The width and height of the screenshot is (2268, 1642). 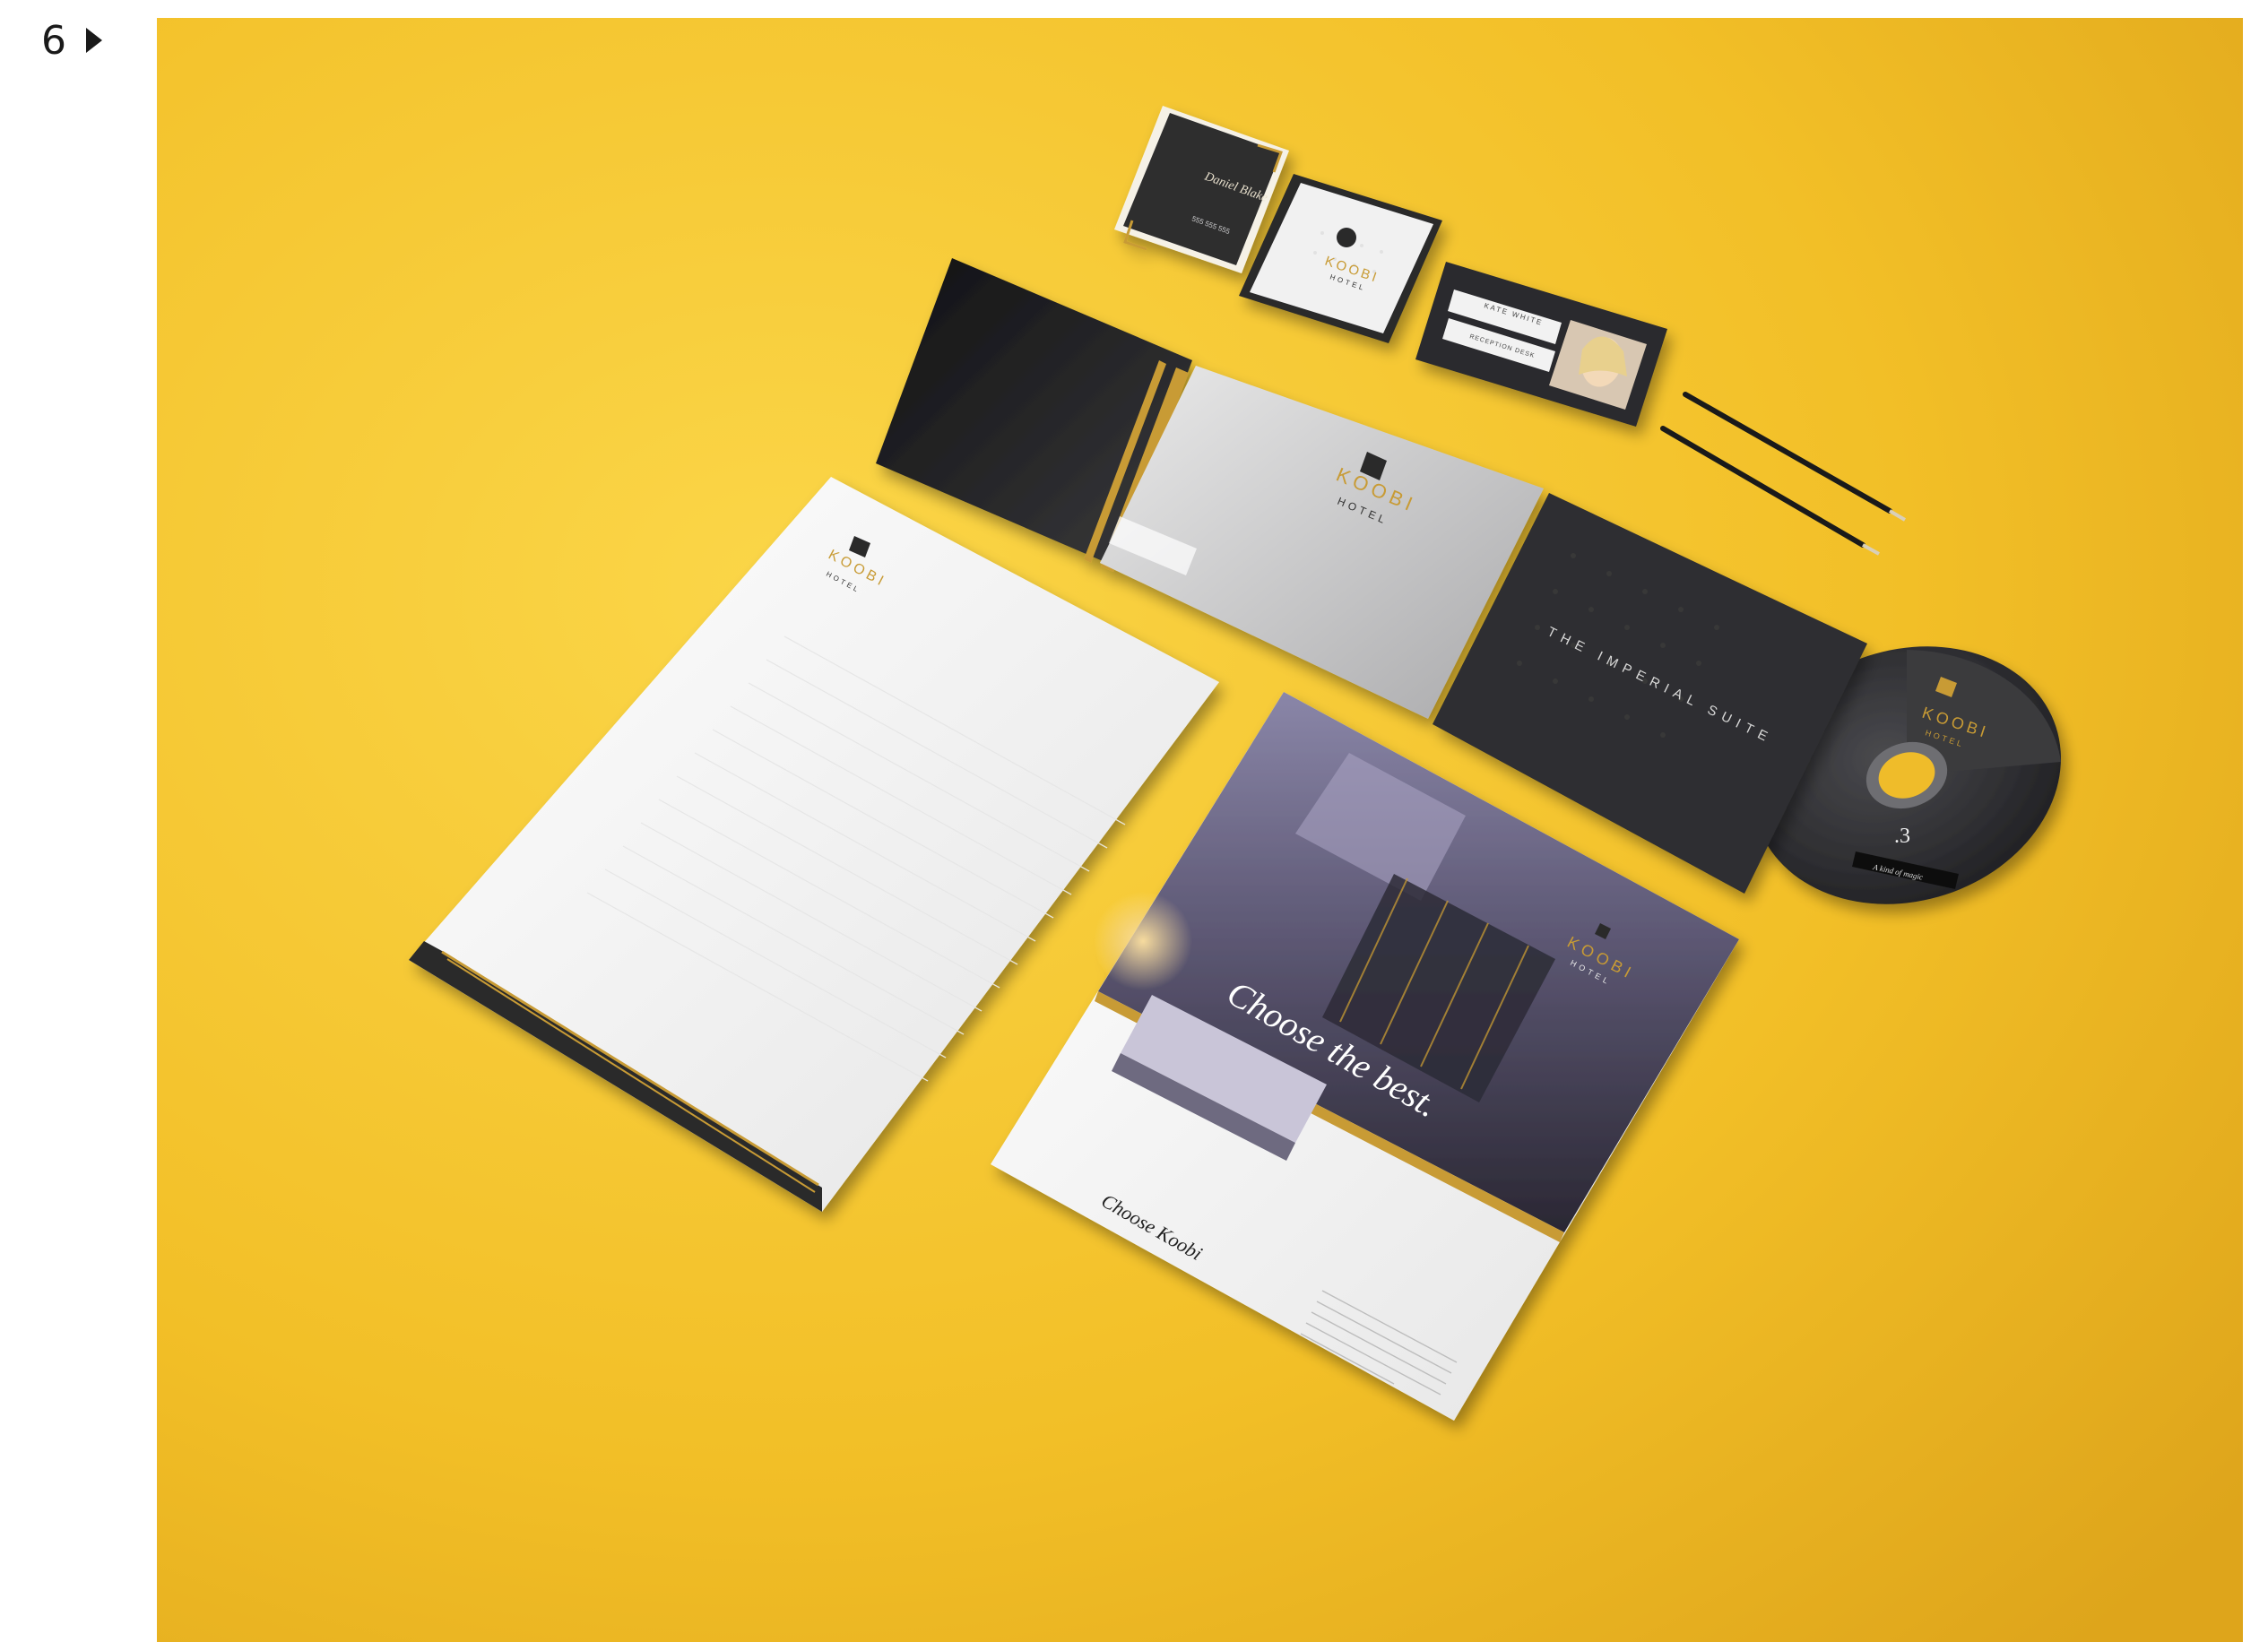 I want to click on cd-number: .3, so click(x=1902, y=836).